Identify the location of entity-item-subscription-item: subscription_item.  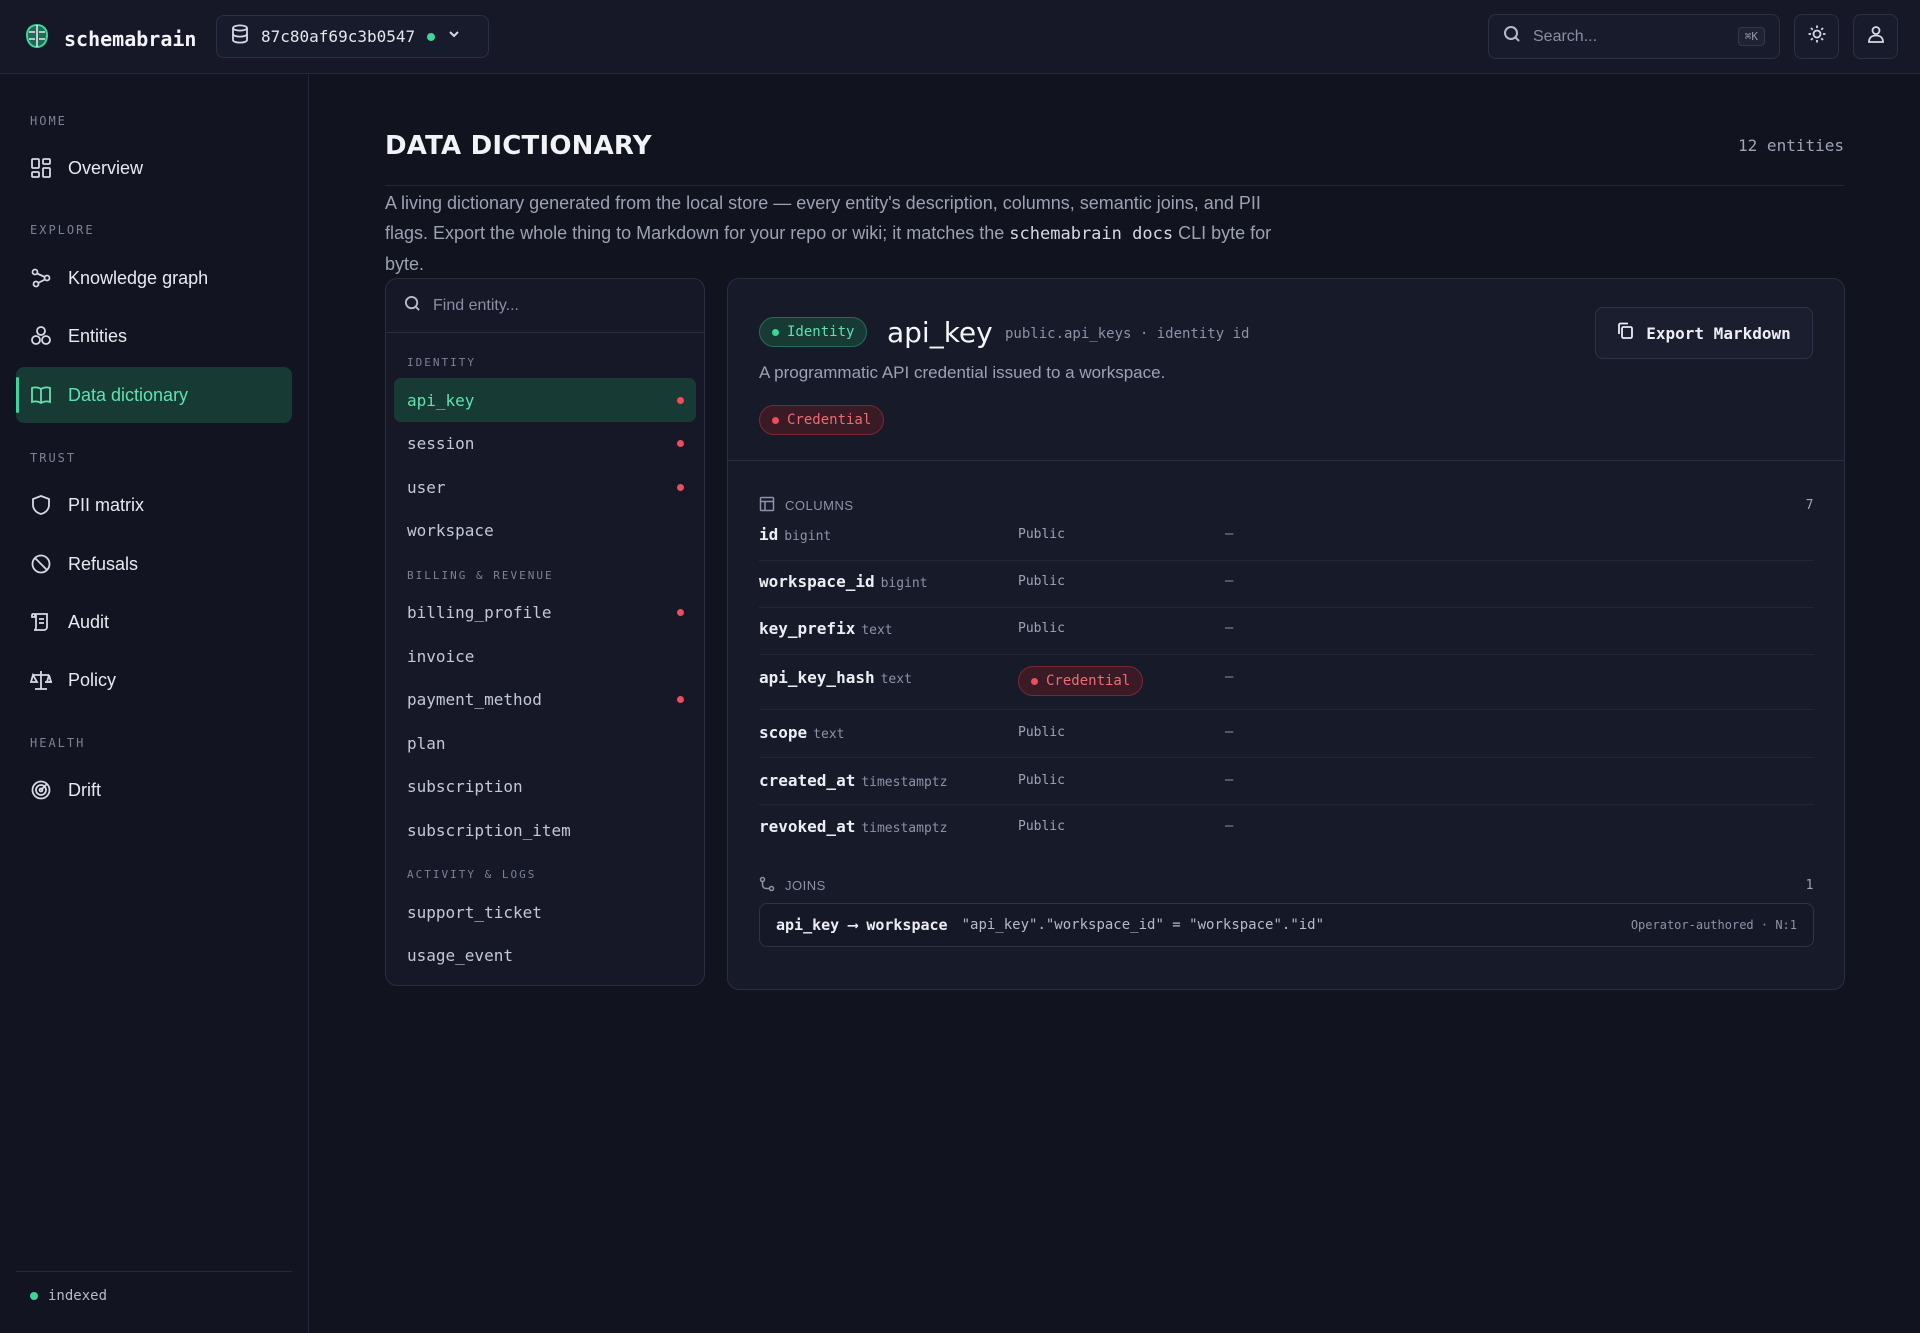
(545, 830).